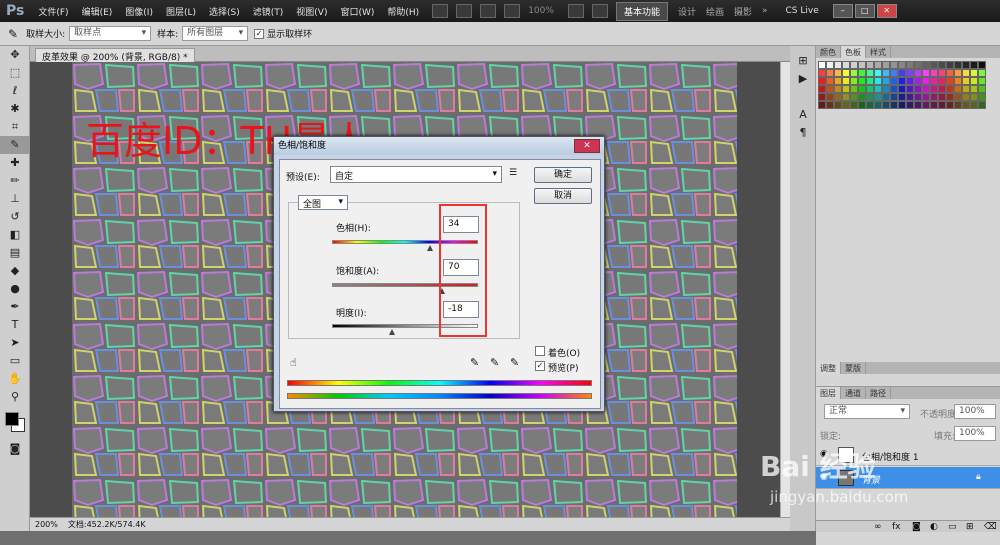 The width and height of the screenshot is (1000, 545). Describe the element at coordinates (853, 368) in the screenshot. I see `tab-masks: 蒙版` at that location.